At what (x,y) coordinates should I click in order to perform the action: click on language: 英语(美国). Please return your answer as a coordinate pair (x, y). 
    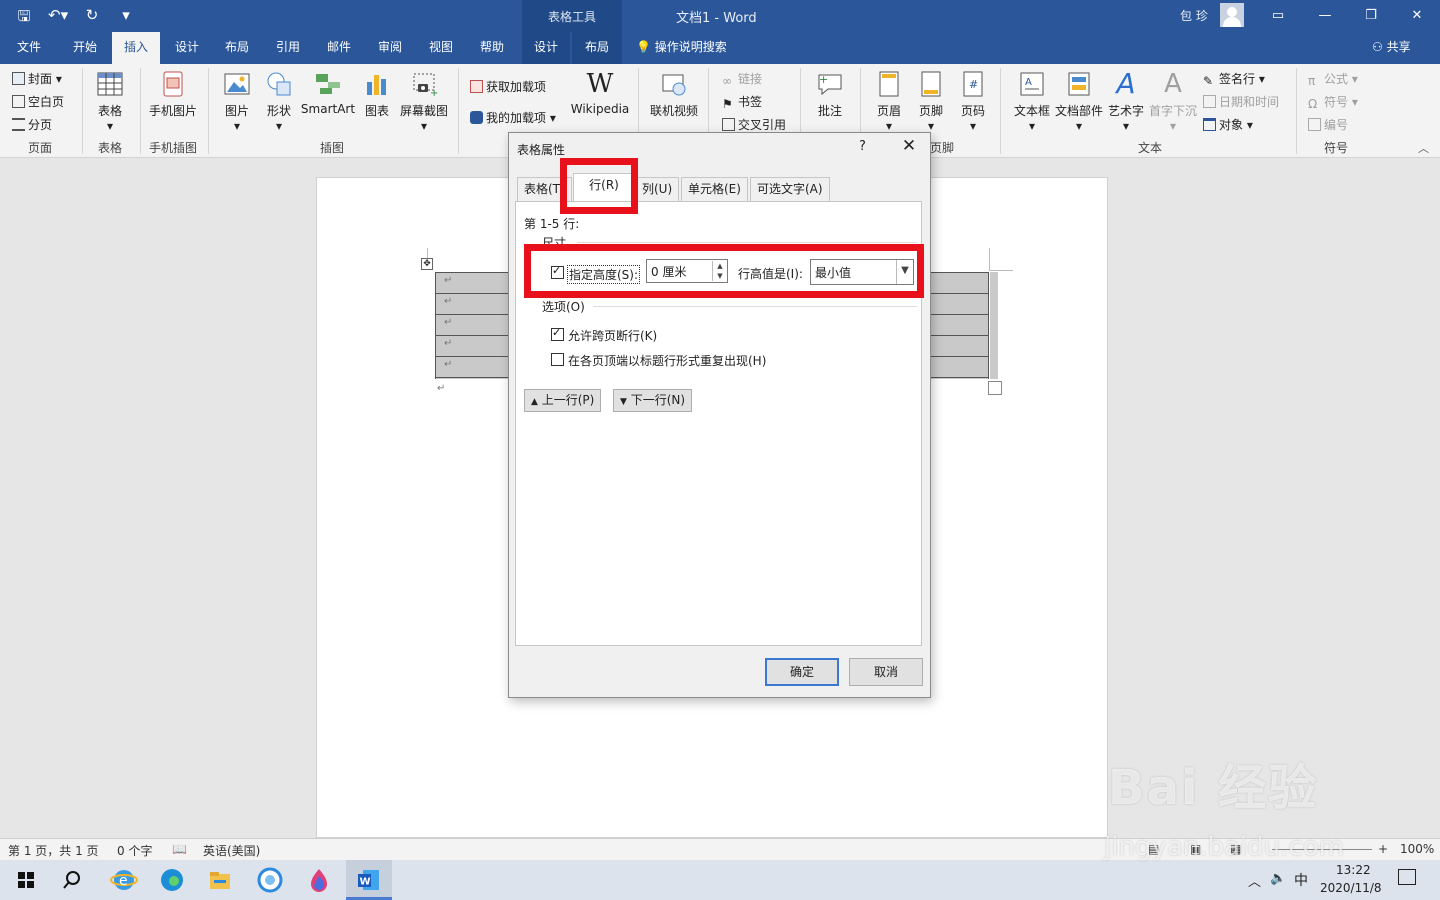
    Looking at the image, I should click on (231, 850).